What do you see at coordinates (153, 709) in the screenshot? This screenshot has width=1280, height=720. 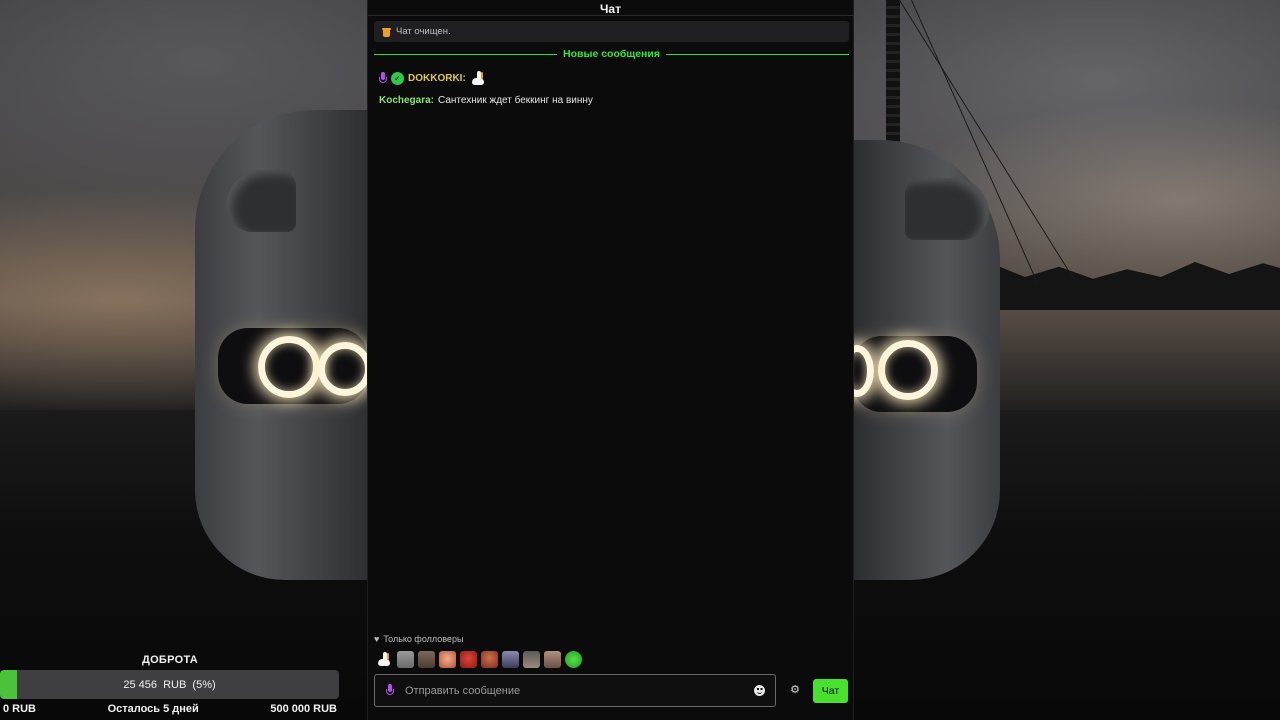 I see `goal-remaining: Осталось 5 дней` at bounding box center [153, 709].